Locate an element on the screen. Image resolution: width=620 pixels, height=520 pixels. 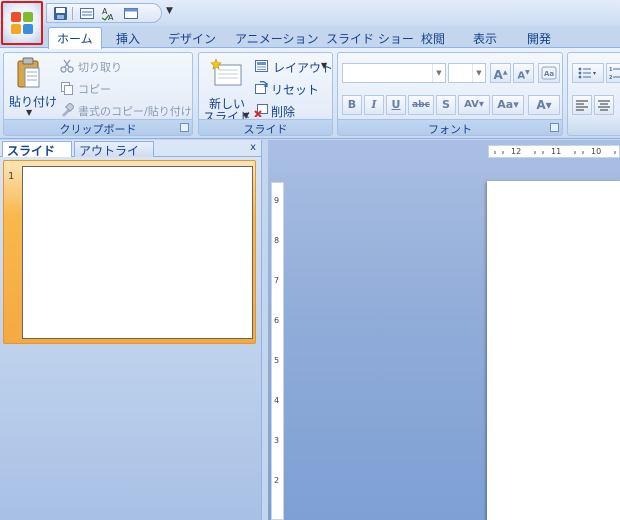
paste-dropdown-icon: ▼ is located at coordinates (29, 112).